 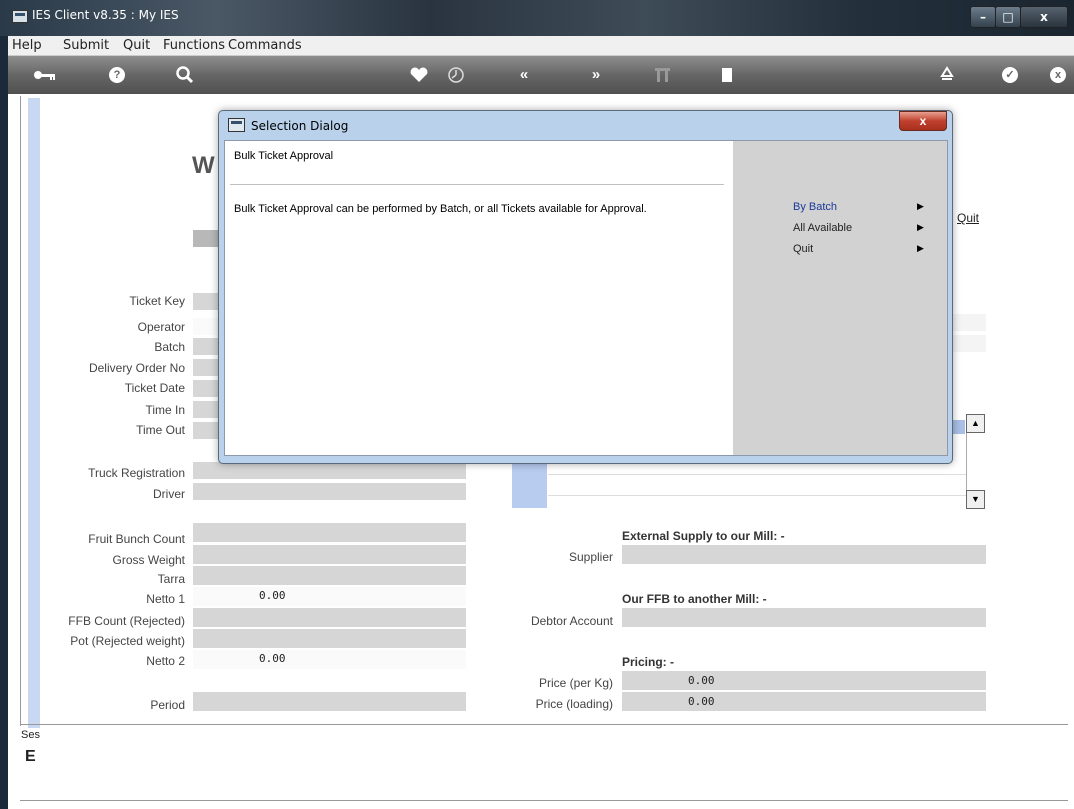 I want to click on minimize-button: –, so click(x=983, y=17).